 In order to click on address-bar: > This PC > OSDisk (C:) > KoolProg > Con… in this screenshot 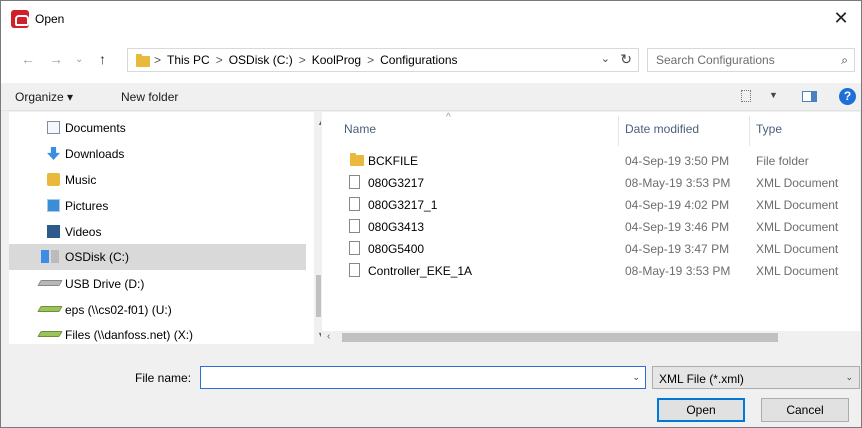, I will do `click(383, 60)`.